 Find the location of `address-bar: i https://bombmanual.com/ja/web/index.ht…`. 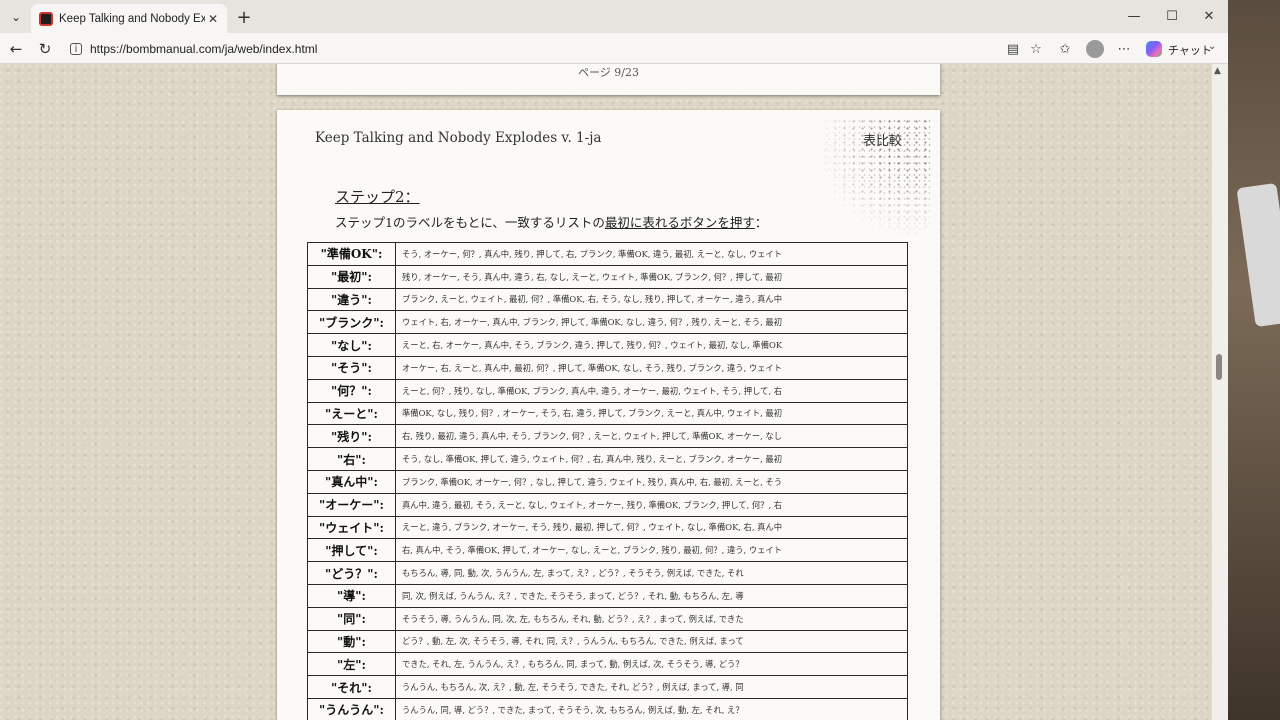

address-bar: i https://bombmanual.com/ja/web/index.ht… is located at coordinates (531, 49).